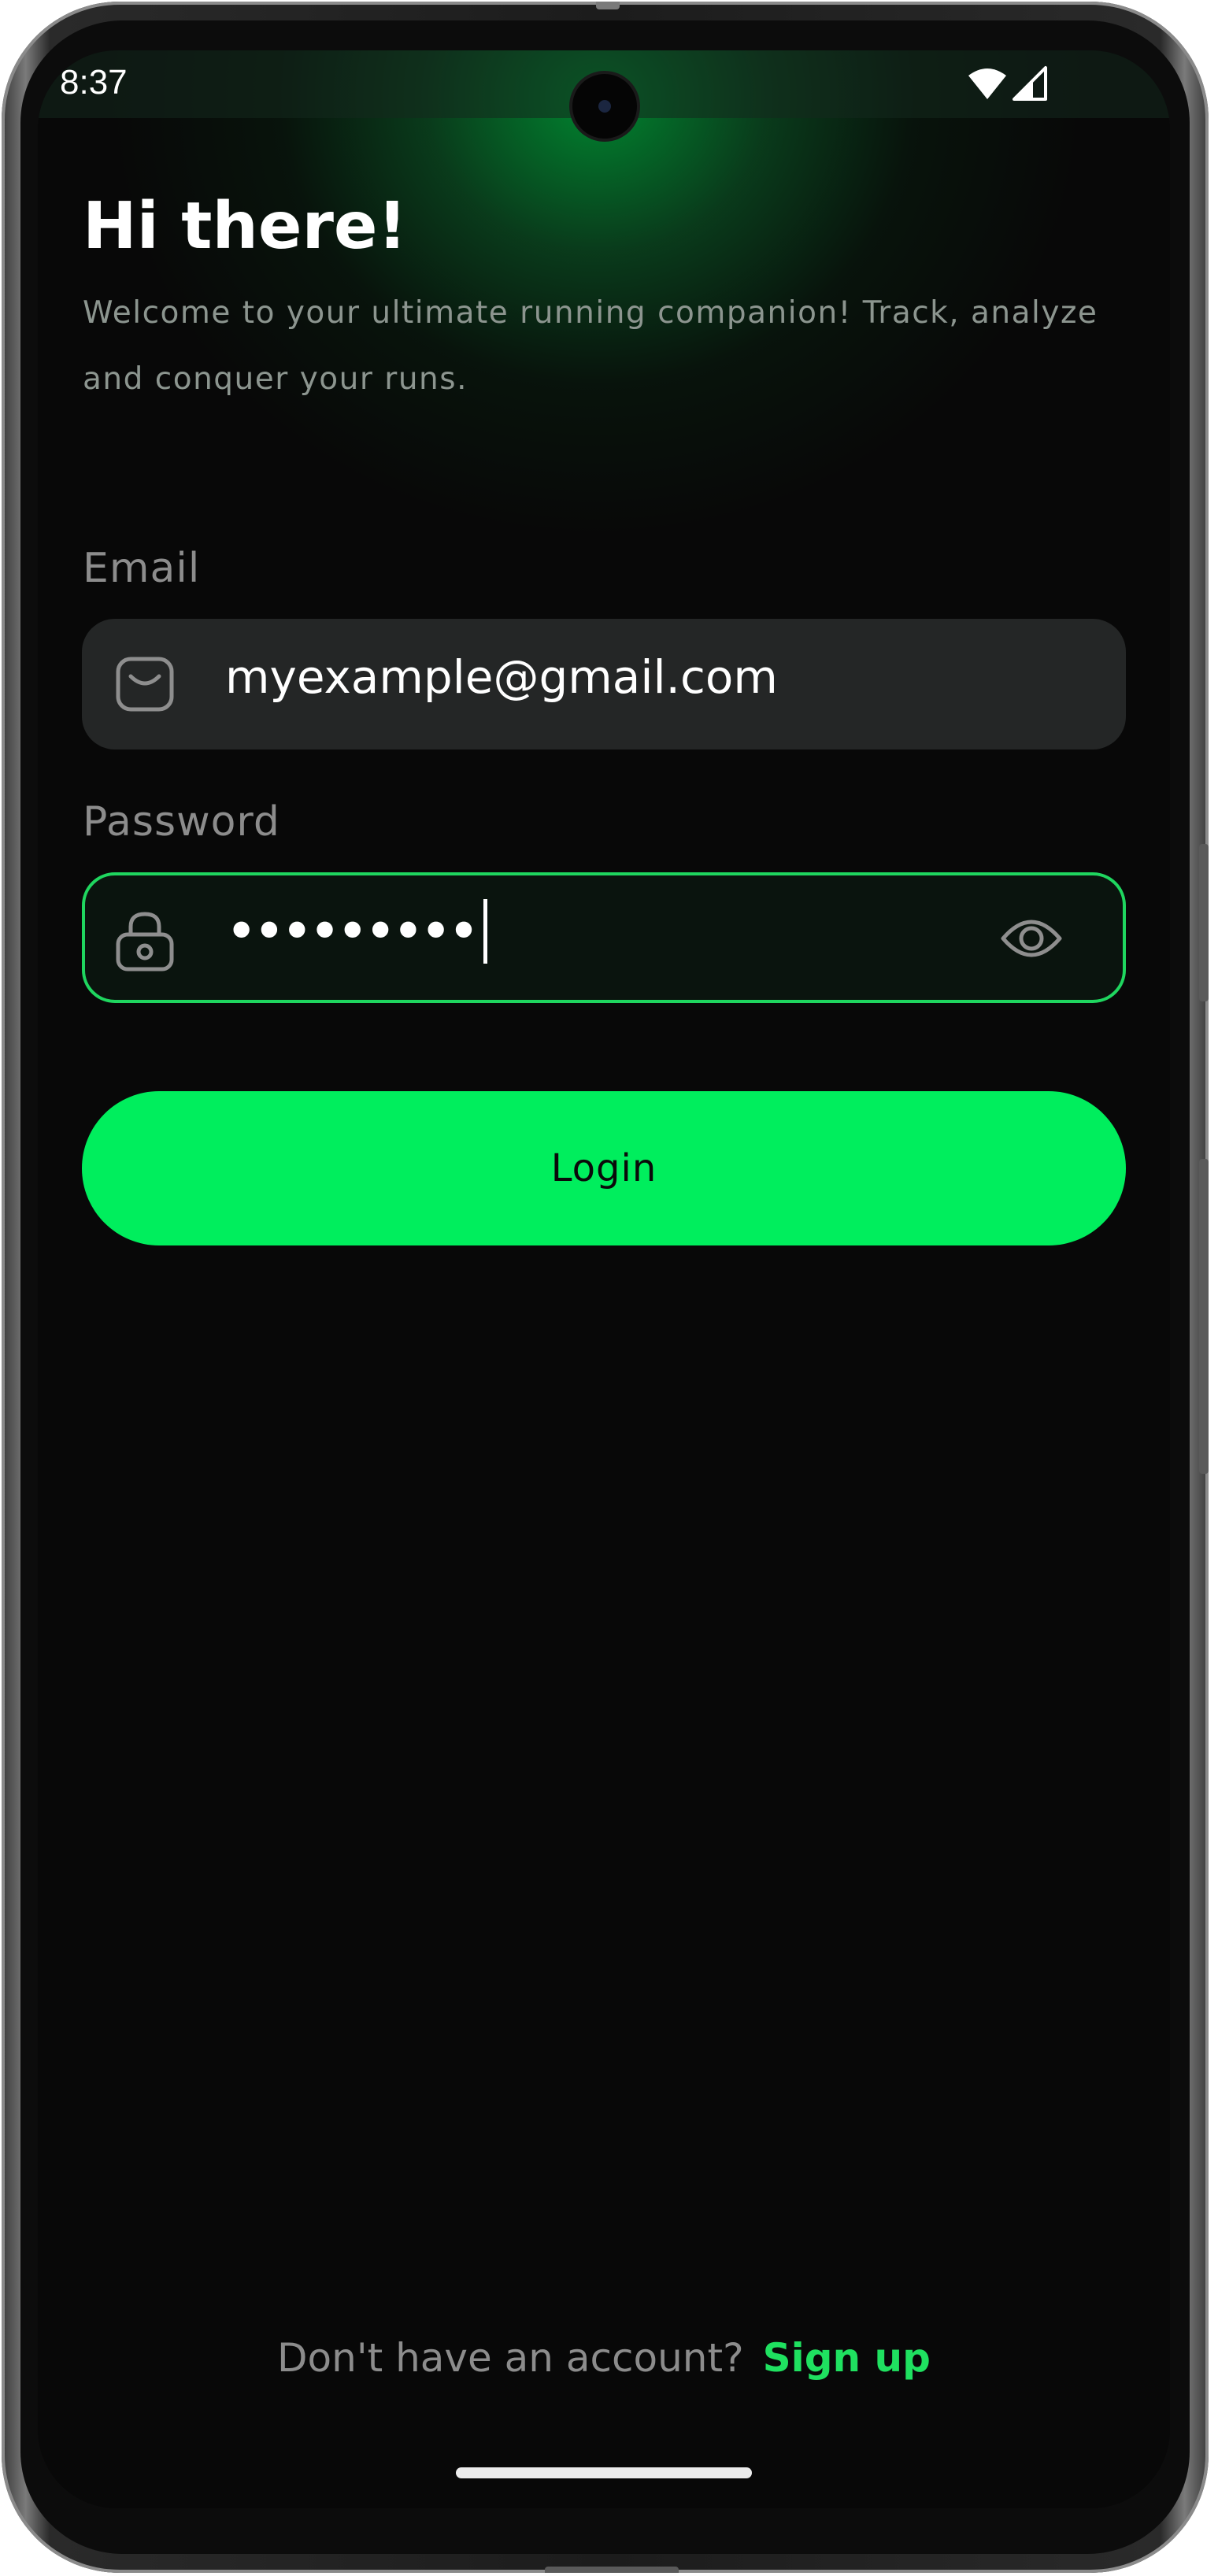 This screenshot has height=2576, width=1218. Describe the element at coordinates (510, 2358) in the screenshot. I see `signup-prompt-text: Don't have an account?` at that location.